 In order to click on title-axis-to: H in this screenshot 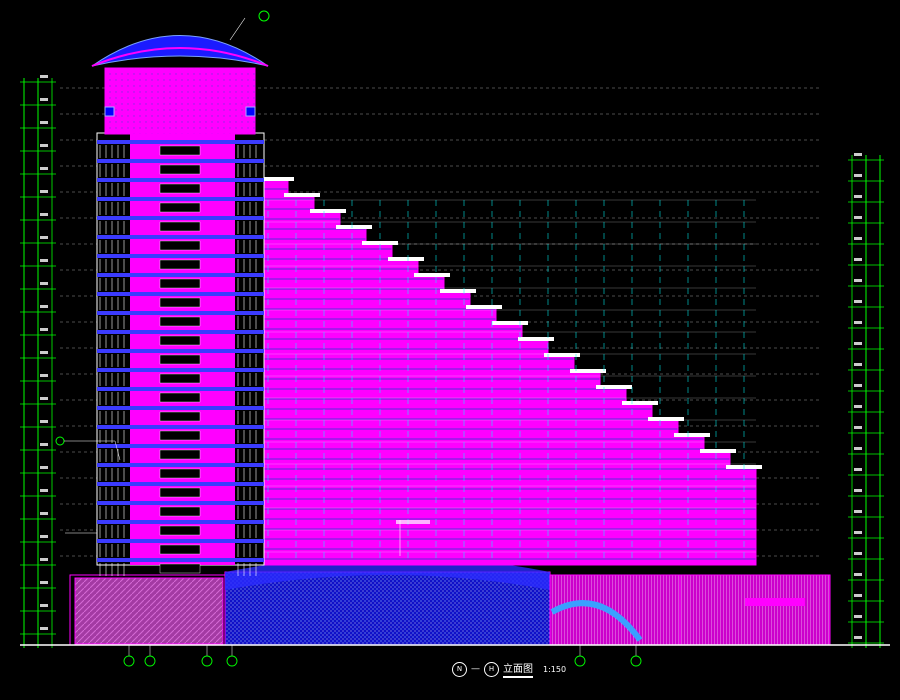, I will do `click(491, 669)`.